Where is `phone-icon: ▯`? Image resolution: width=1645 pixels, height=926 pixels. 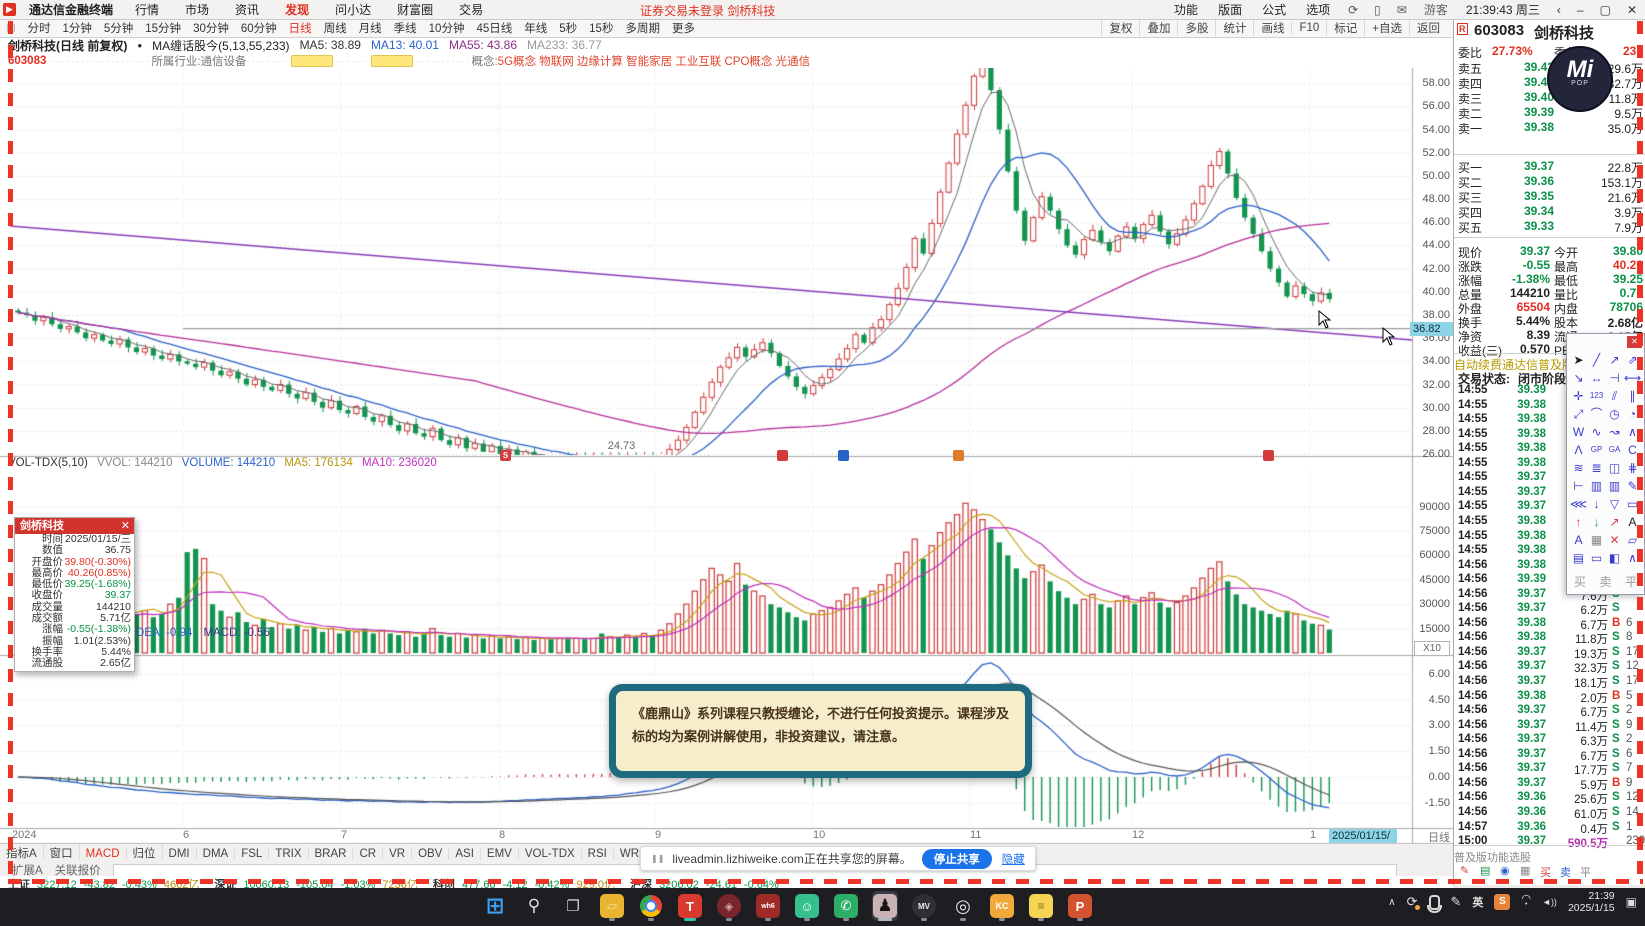
phone-icon: ▯ is located at coordinates (1377, 10).